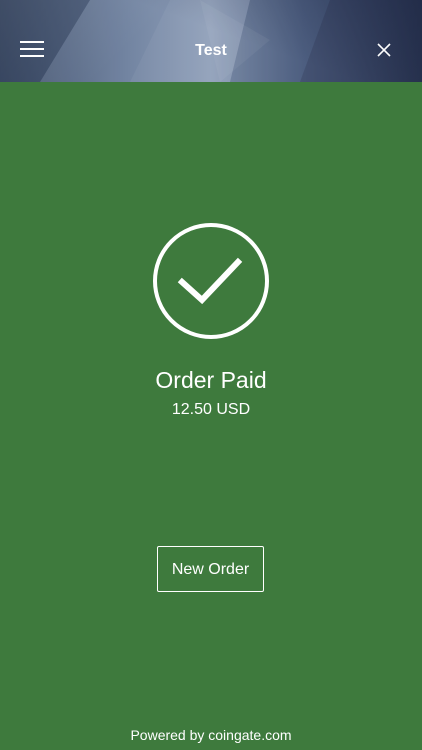  I want to click on page-title: Test, so click(211, 50).